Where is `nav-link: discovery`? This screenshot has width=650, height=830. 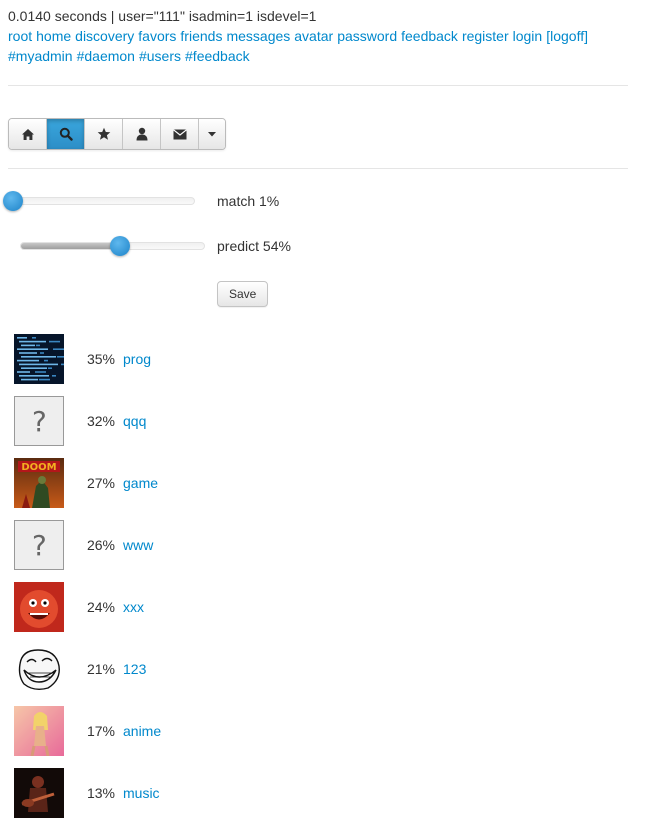
nav-link: discovery is located at coordinates (104, 36).